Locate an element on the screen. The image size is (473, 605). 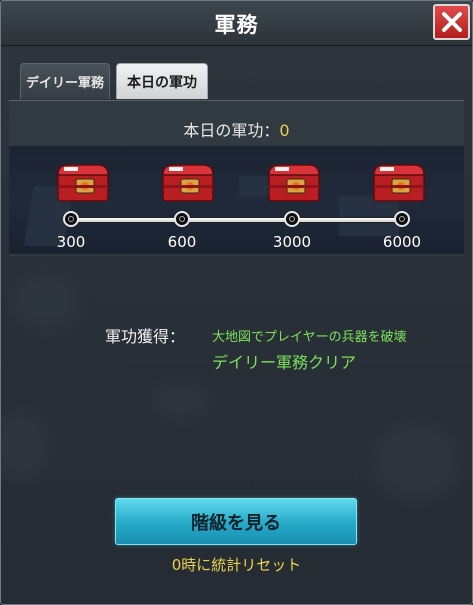
tab-today-merit: 本日の軍功 is located at coordinates (162, 81).